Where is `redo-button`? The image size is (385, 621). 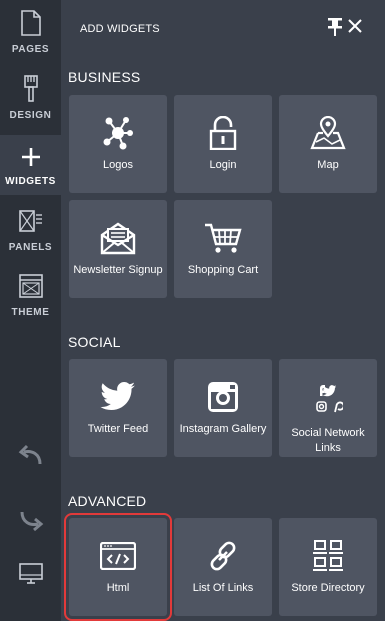 redo-button is located at coordinates (30, 521).